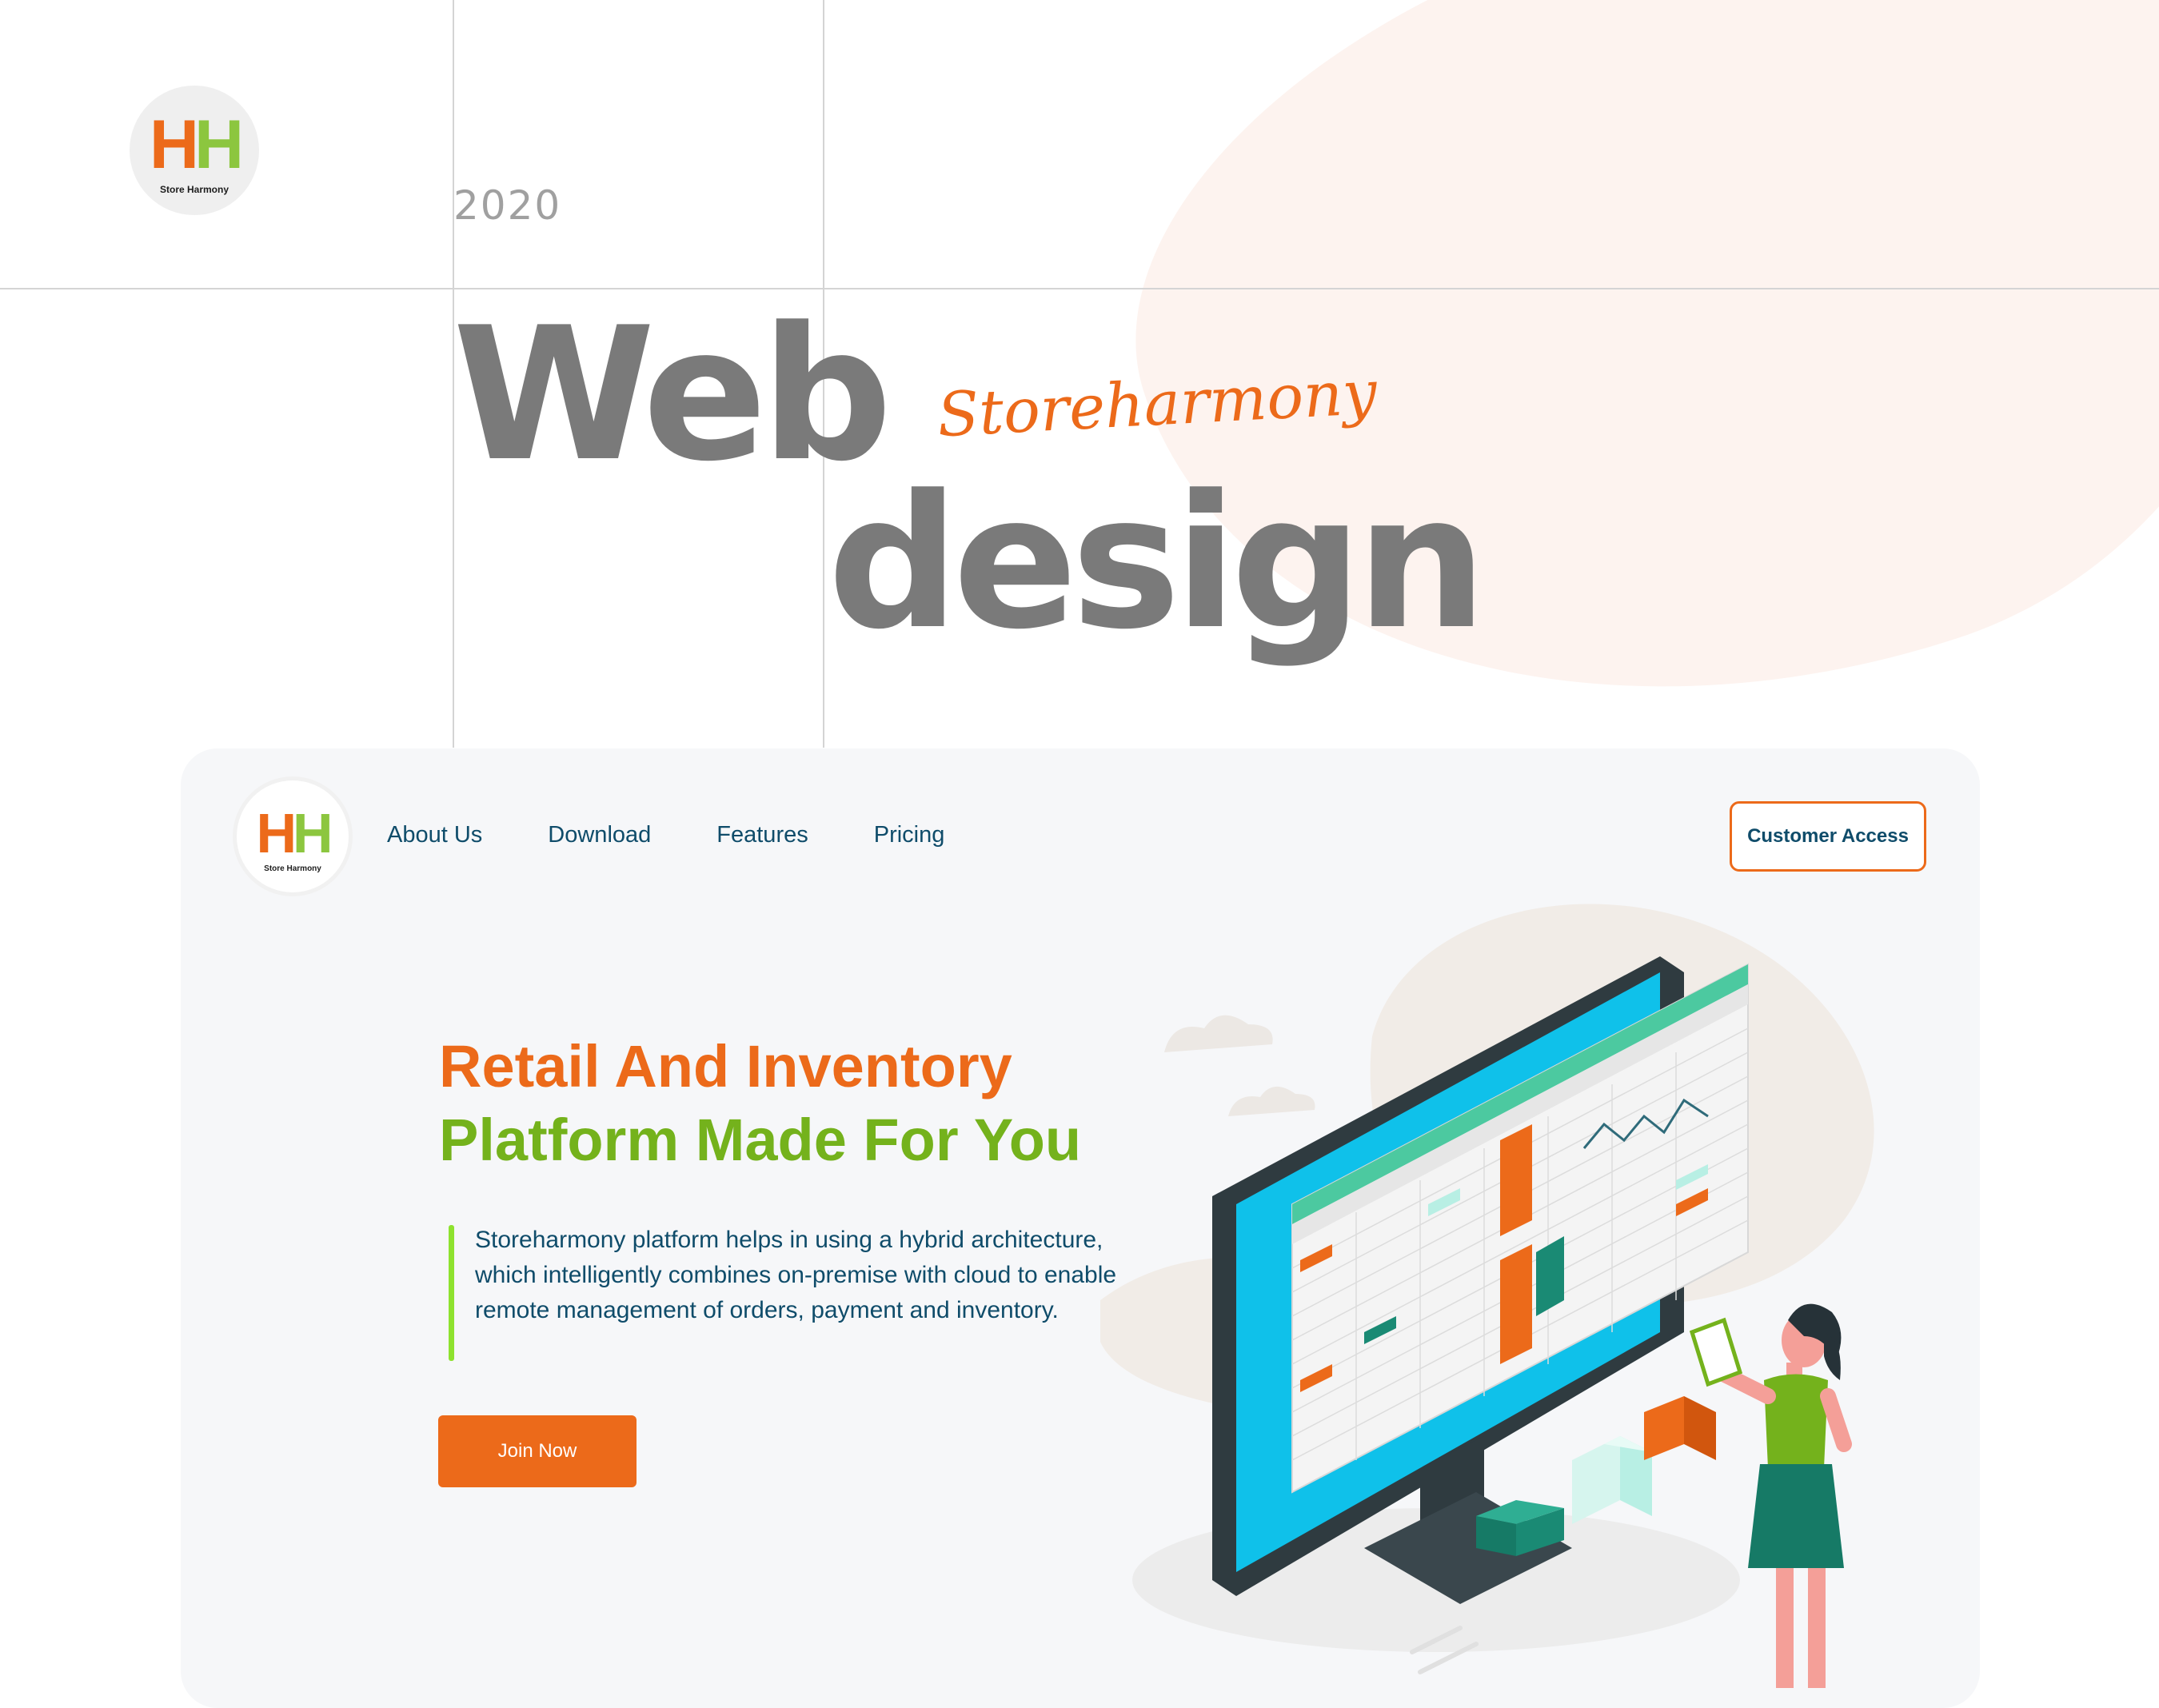  Describe the element at coordinates (434, 835) in the screenshot. I see `nav-about-us: About Us` at that location.